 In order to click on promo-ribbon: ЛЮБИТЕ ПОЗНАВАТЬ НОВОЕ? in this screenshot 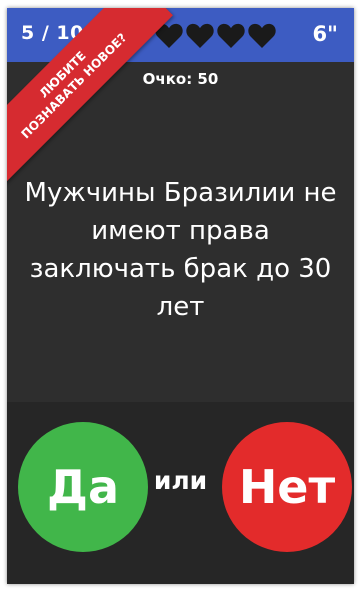, I will do `click(90, 96)`.